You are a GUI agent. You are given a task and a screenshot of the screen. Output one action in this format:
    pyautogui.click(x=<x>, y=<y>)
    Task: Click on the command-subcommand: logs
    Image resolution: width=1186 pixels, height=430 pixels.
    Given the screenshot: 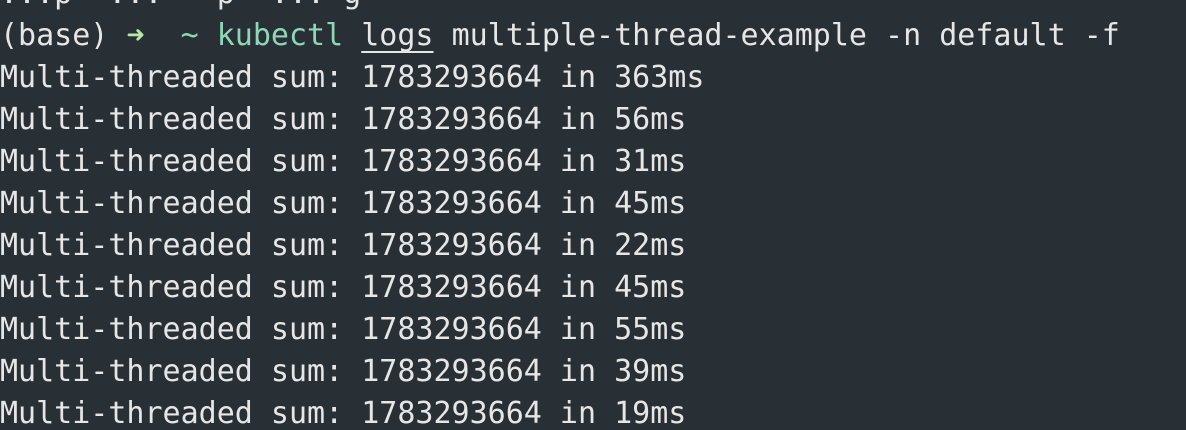 What is the action you would take?
    pyautogui.click(x=397, y=35)
    